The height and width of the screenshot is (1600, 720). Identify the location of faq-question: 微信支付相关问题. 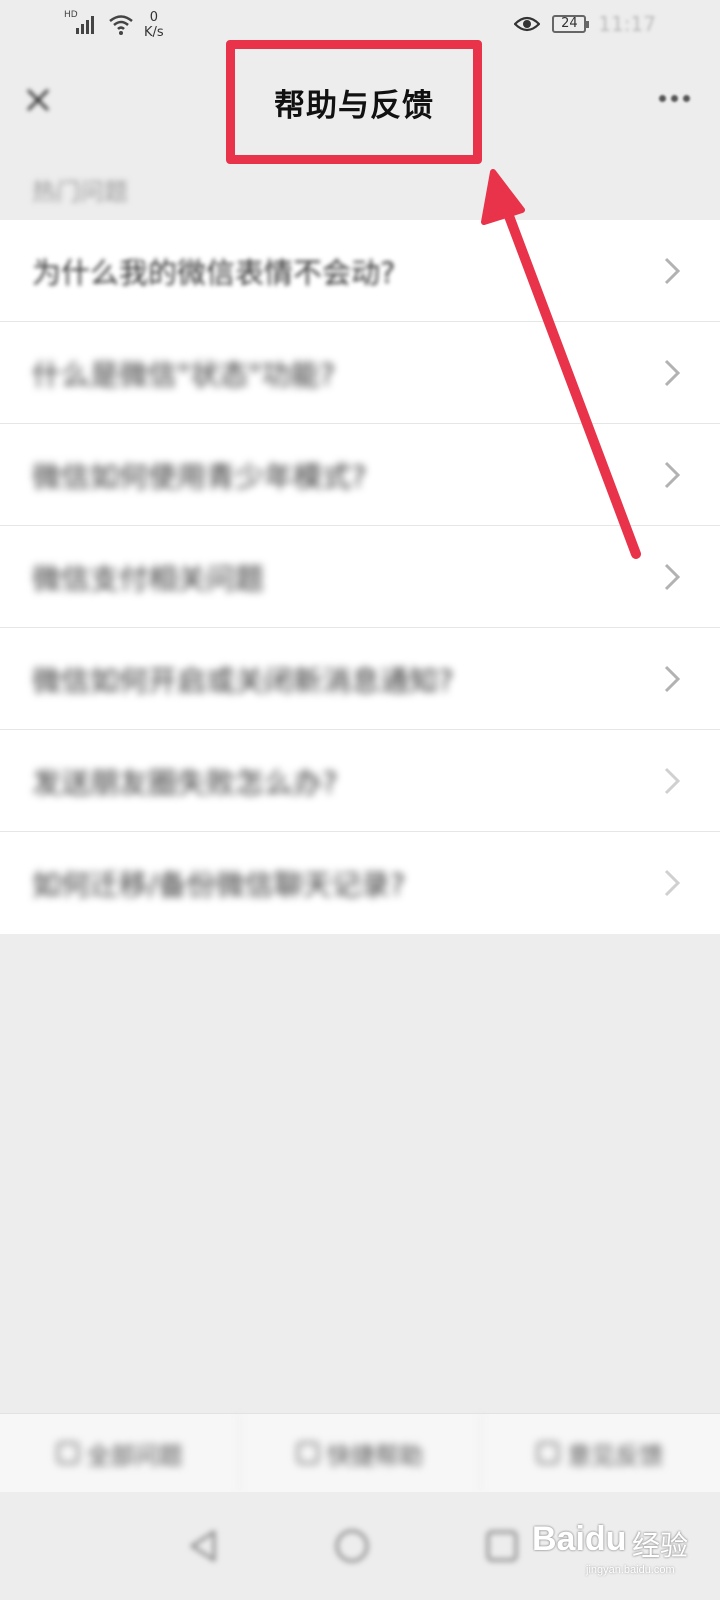
(148, 578).